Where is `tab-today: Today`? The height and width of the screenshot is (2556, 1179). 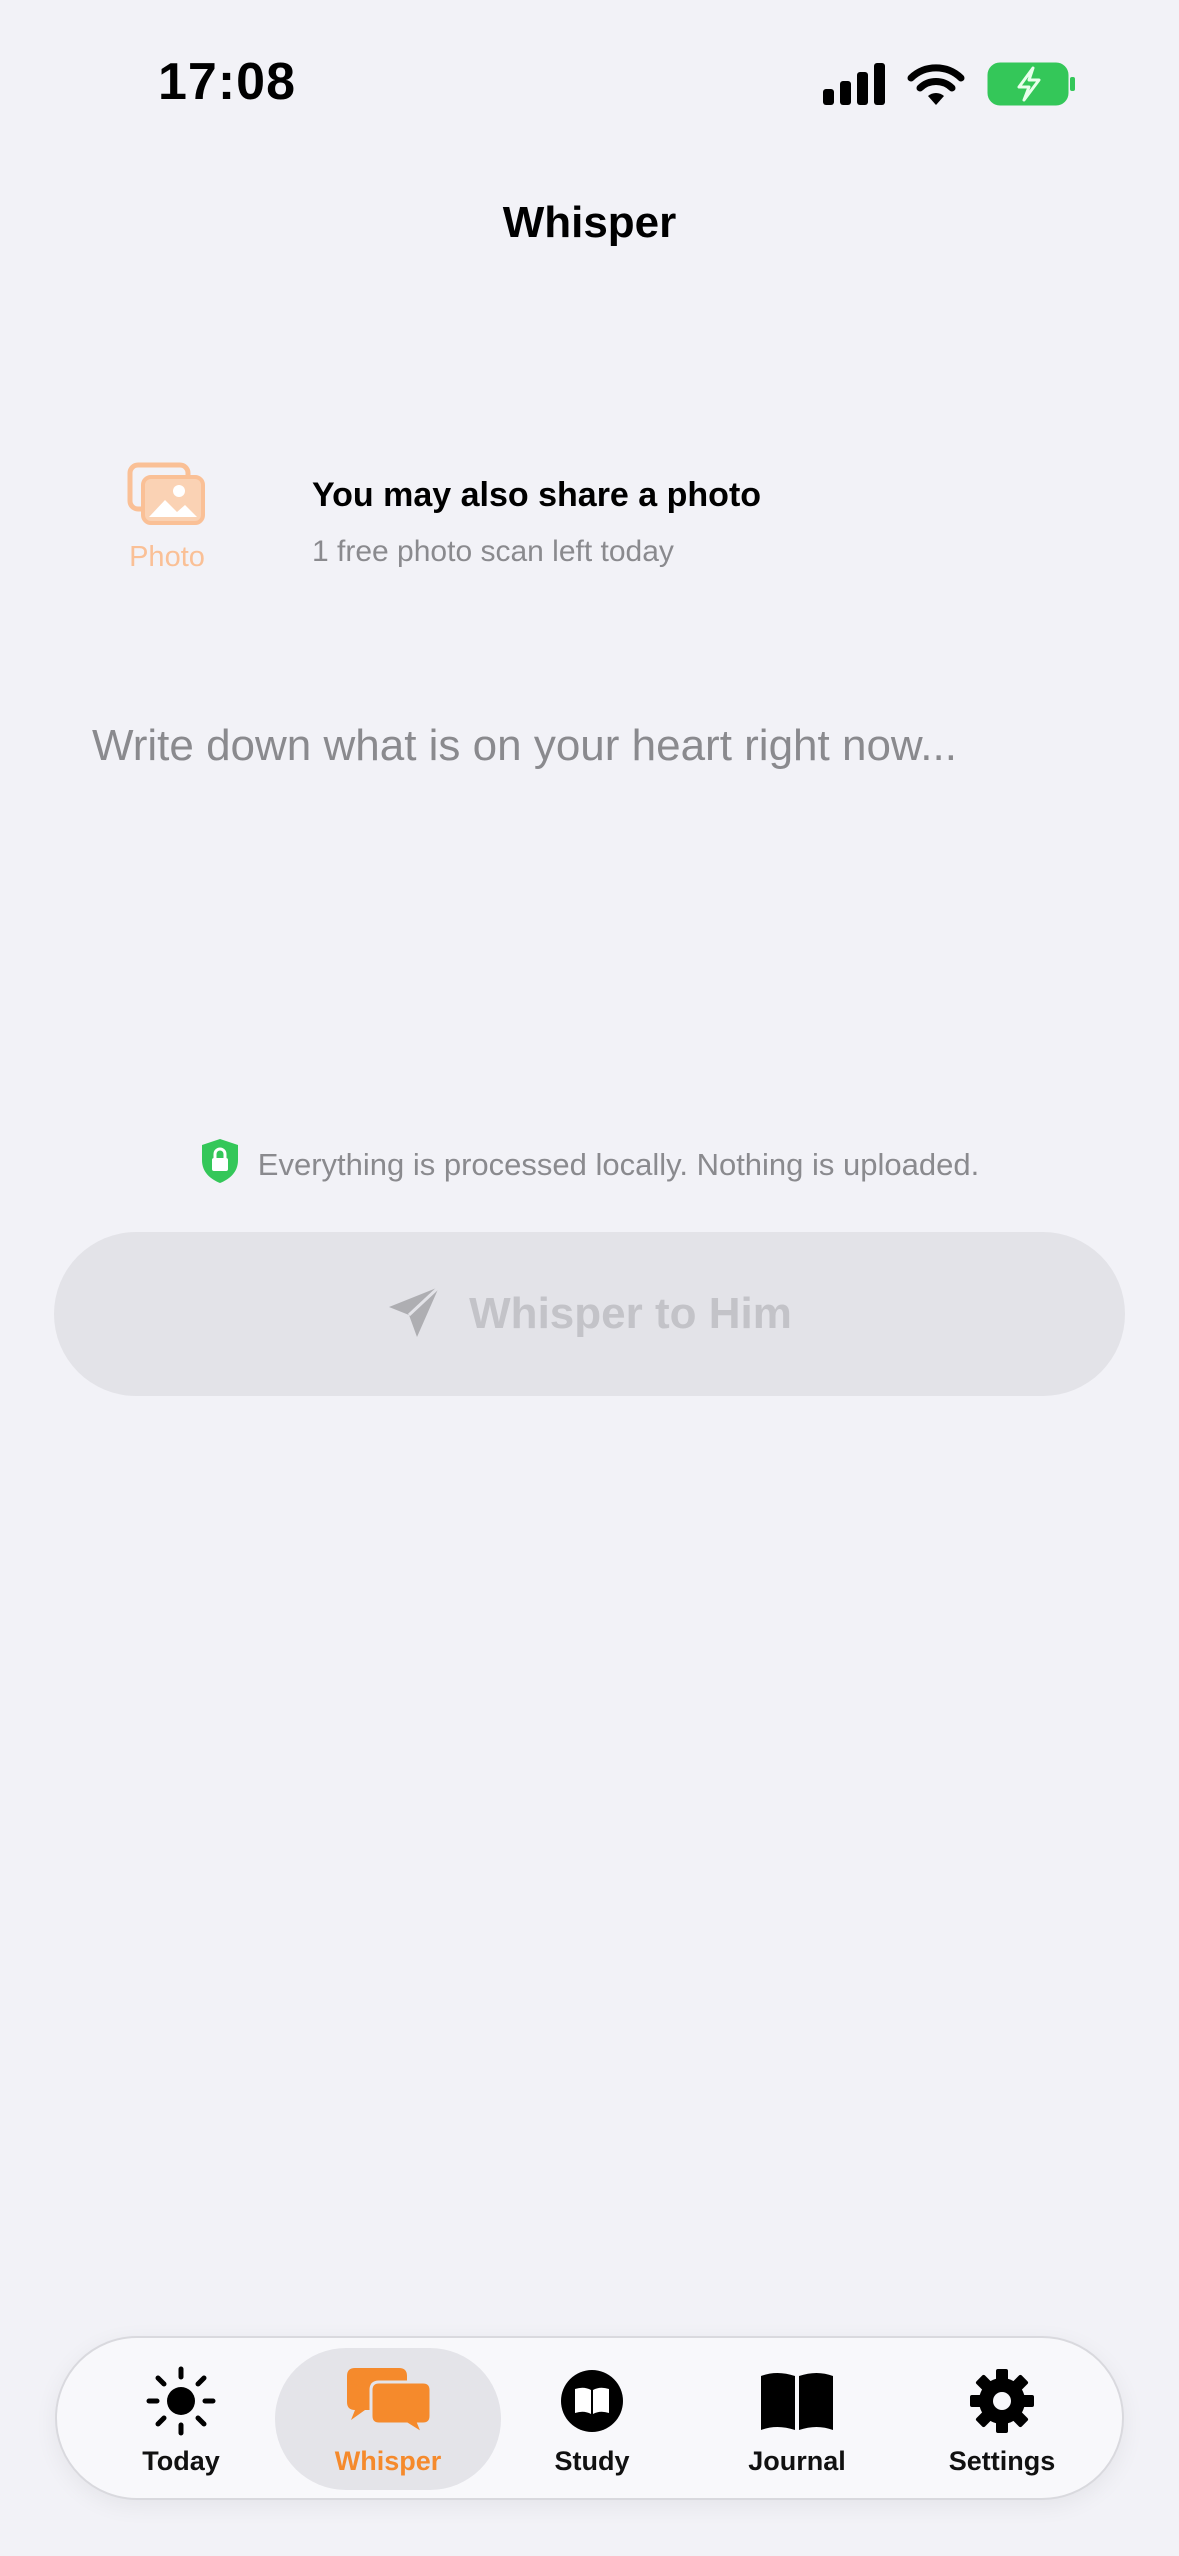
tab-today: Today is located at coordinates (181, 2419).